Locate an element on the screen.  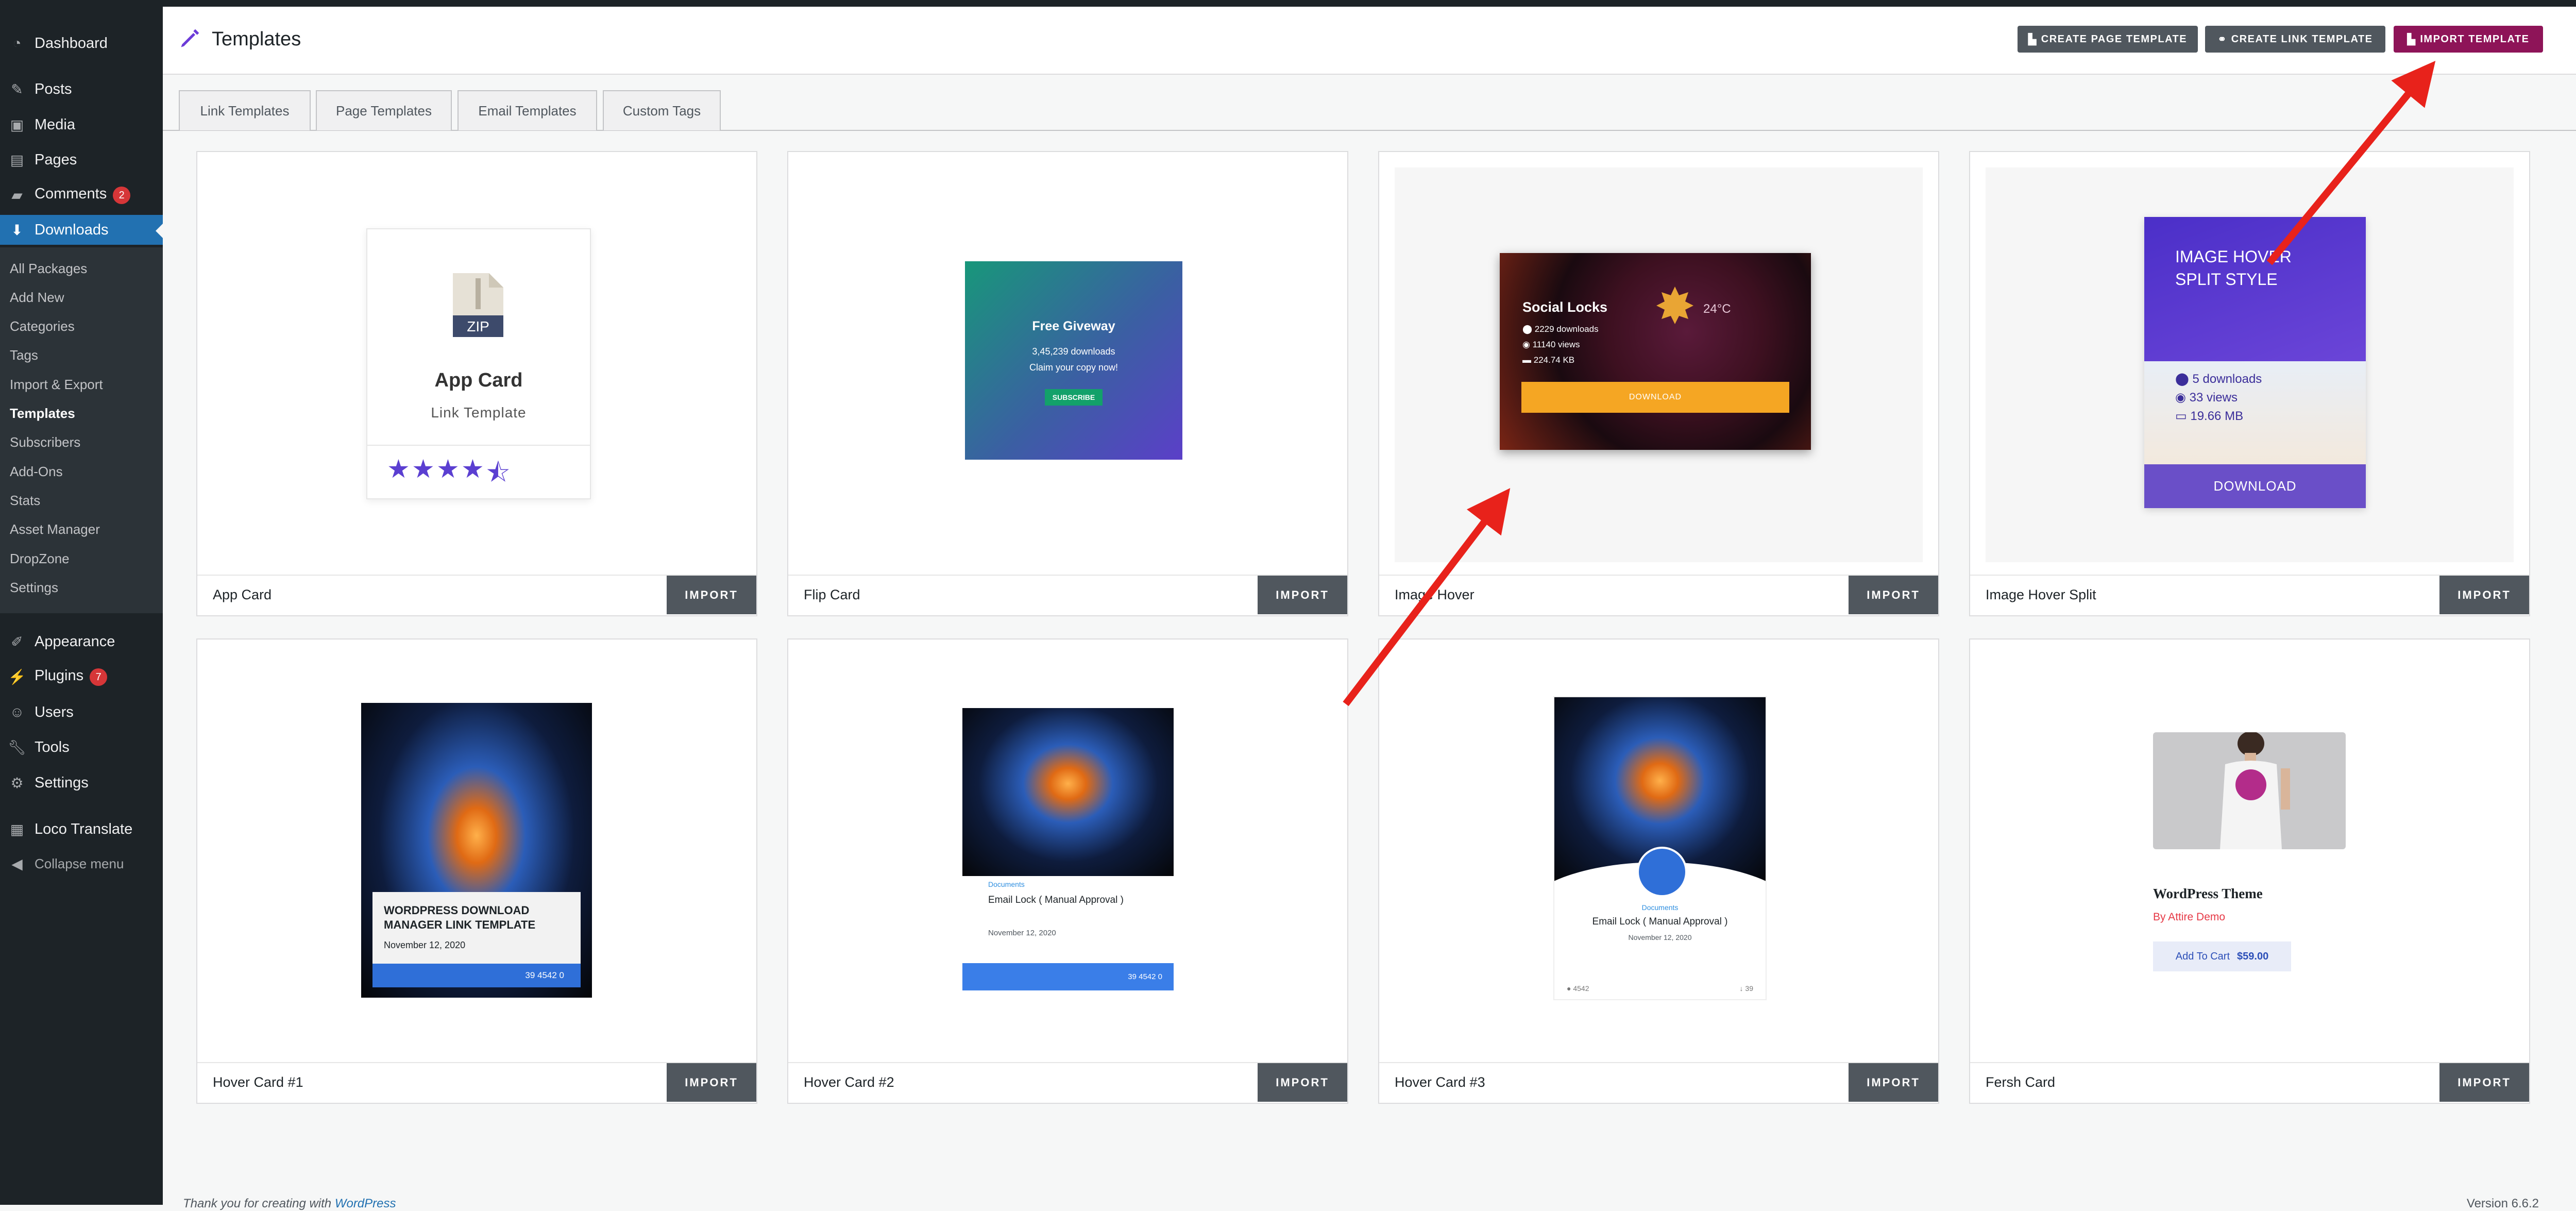
product-author: By Attire Demo is located at coordinates (2189, 917).